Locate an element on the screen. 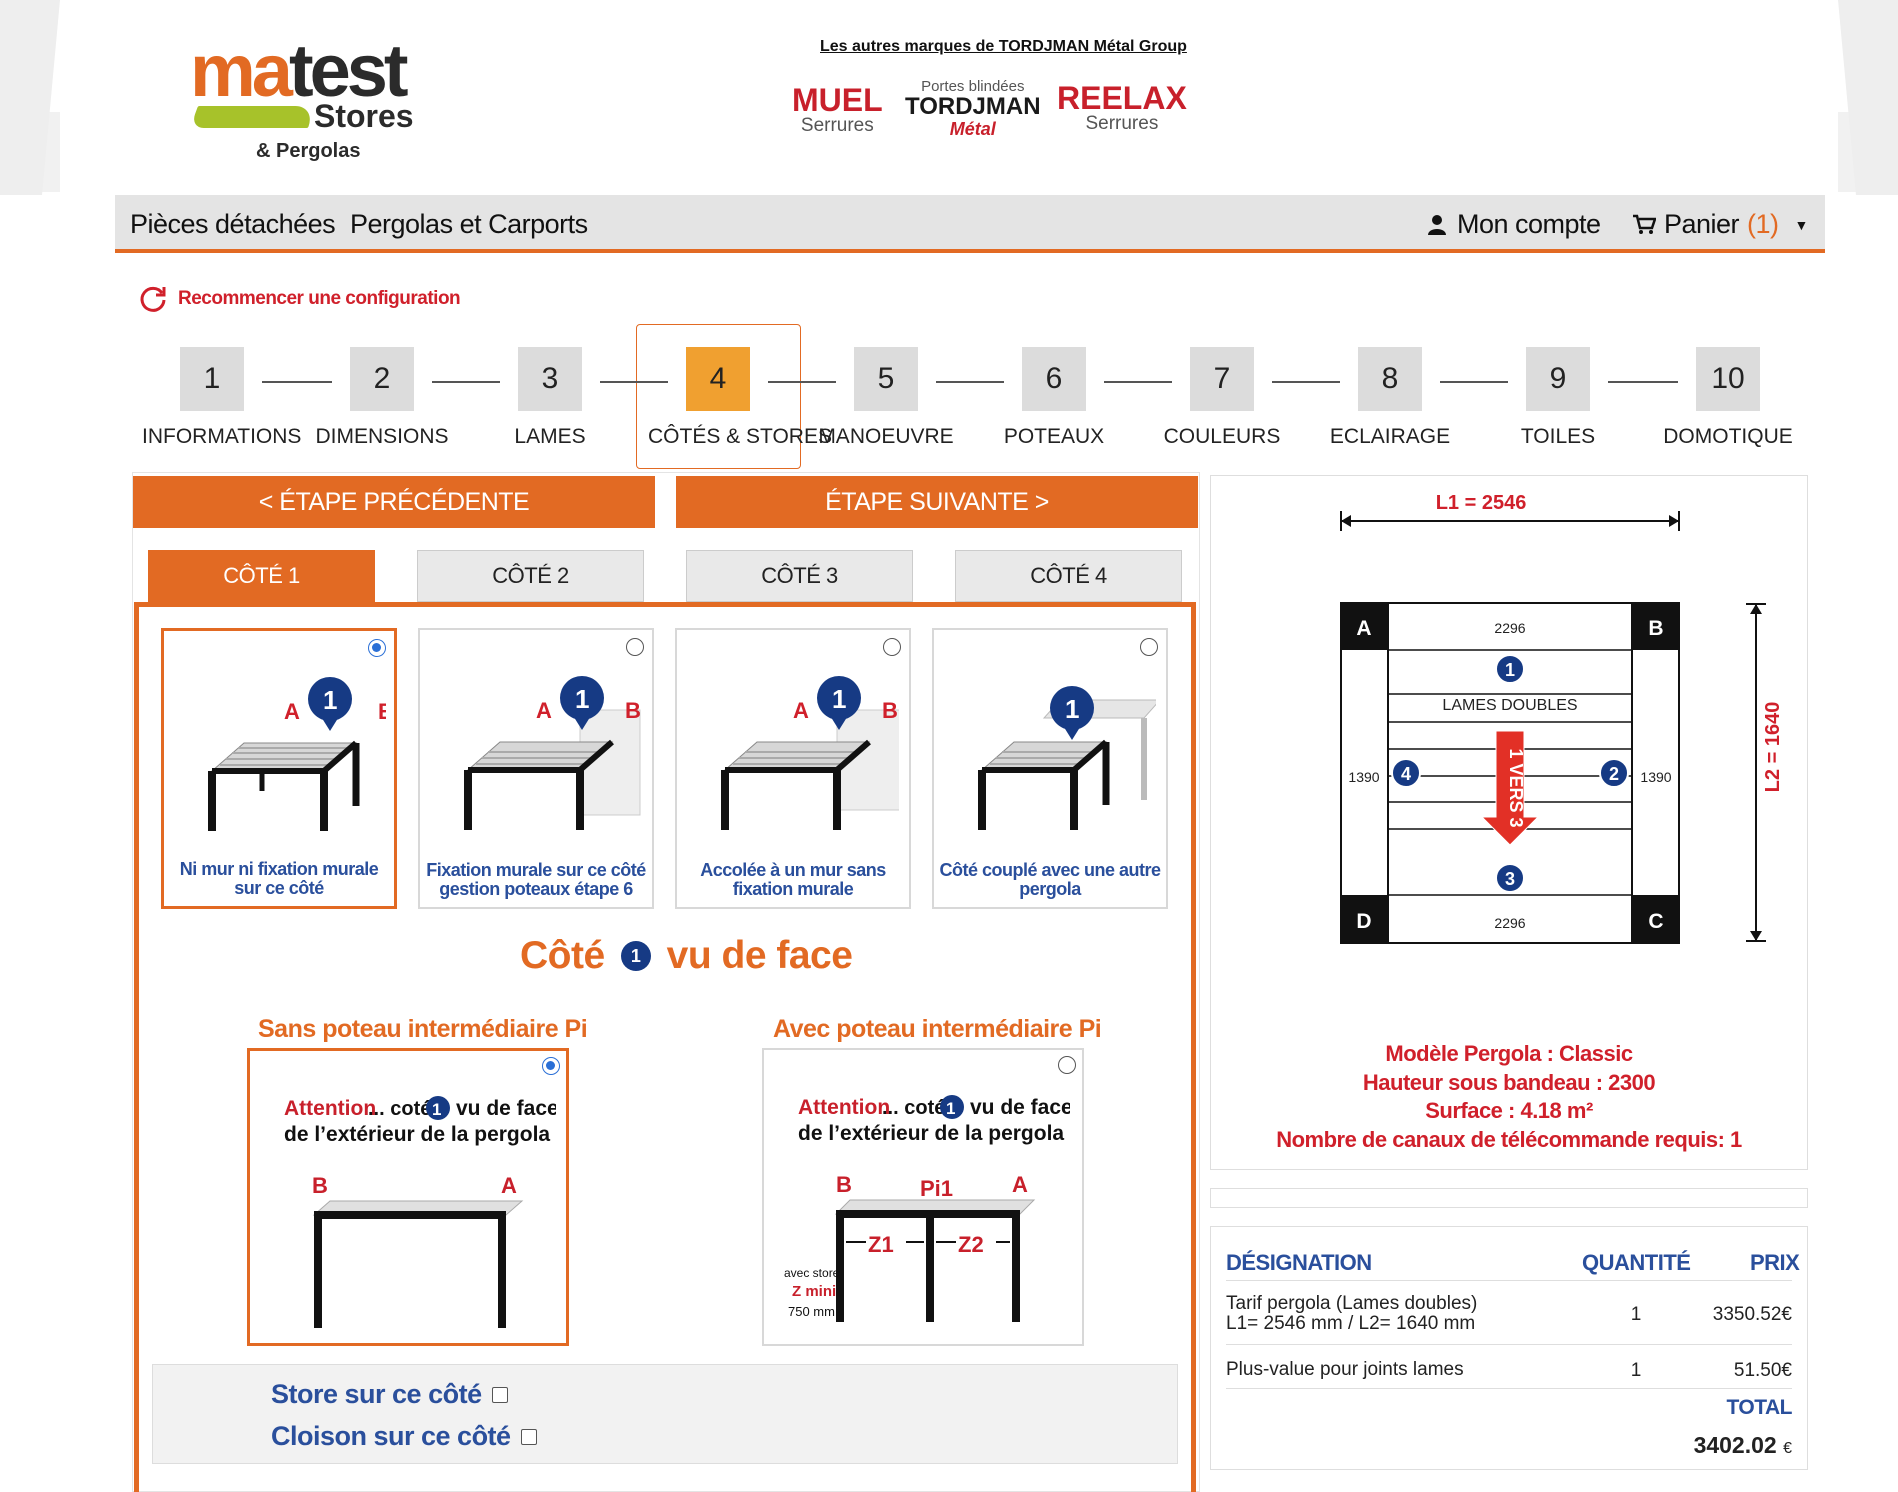  store-checkbox-row: Store sur ce côté is located at coordinates (389, 1394).